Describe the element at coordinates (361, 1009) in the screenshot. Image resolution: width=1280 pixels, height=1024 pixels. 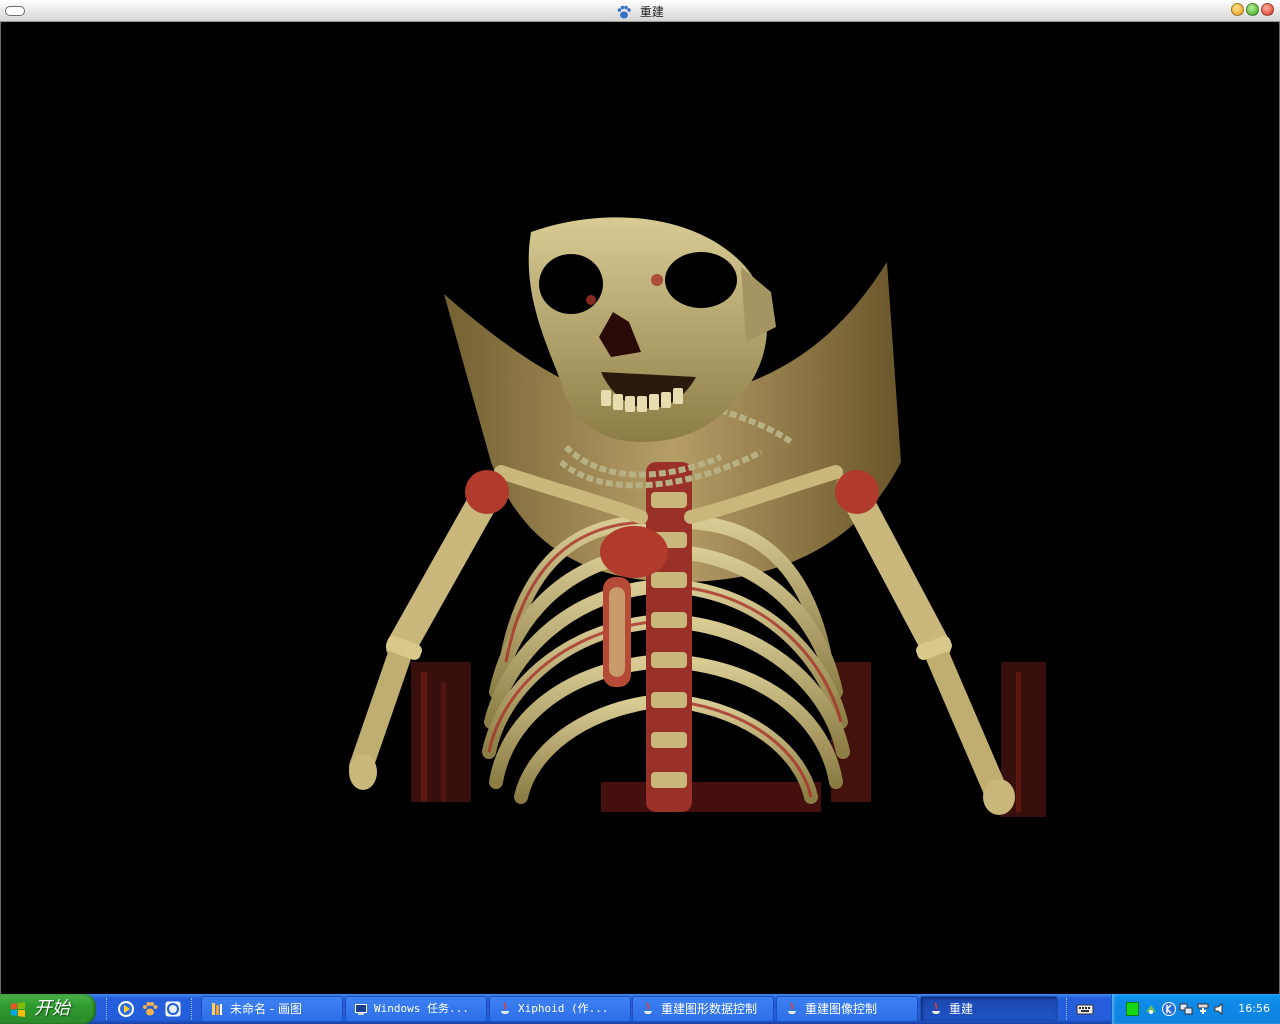
I see `task-manager-icon` at that location.